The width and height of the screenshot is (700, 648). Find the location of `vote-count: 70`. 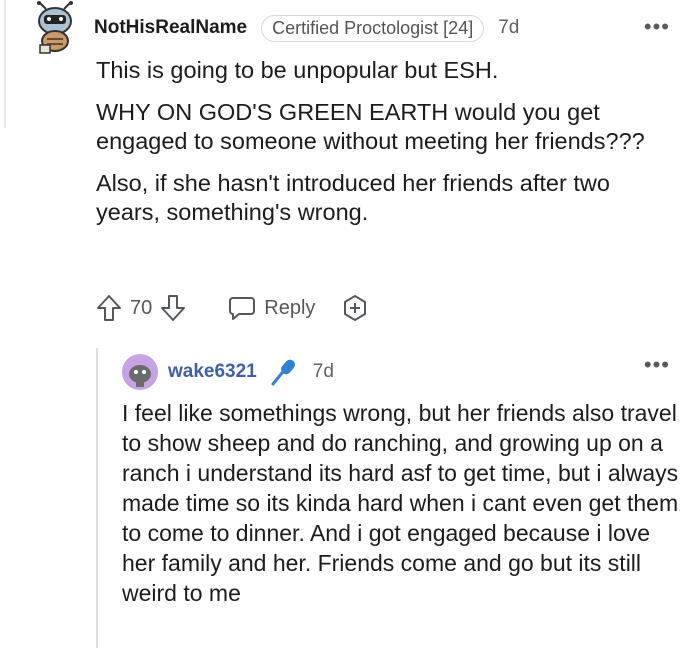

vote-count: 70 is located at coordinates (141, 307).